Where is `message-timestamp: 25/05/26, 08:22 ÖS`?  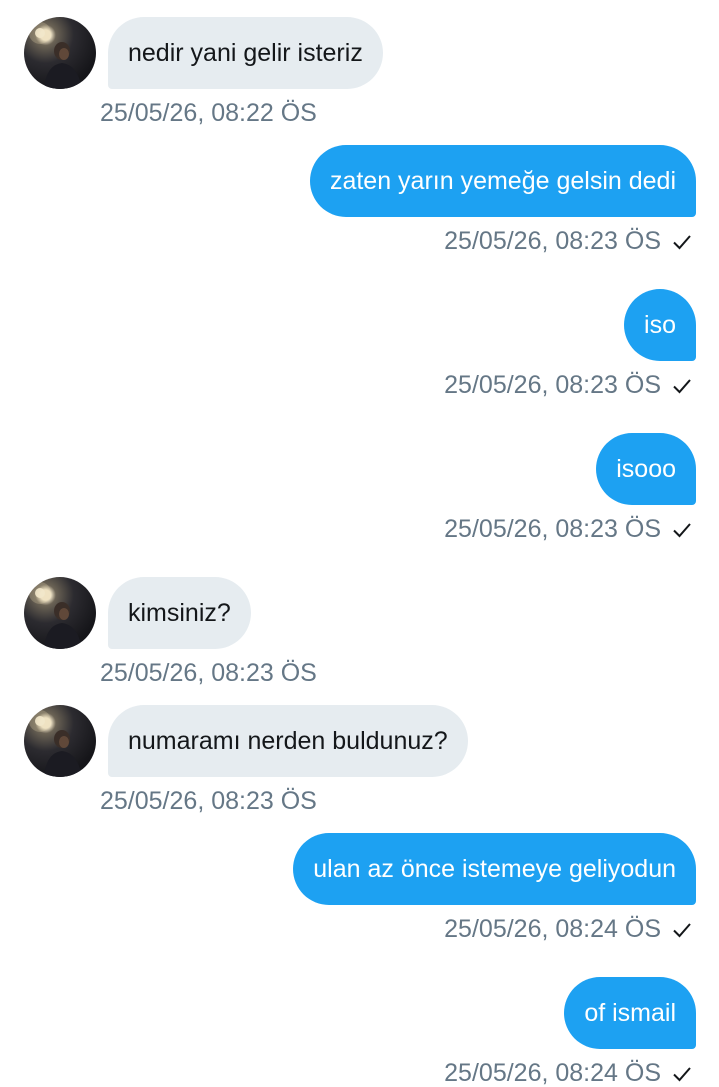 message-timestamp: 25/05/26, 08:22 ÖS is located at coordinates (208, 113).